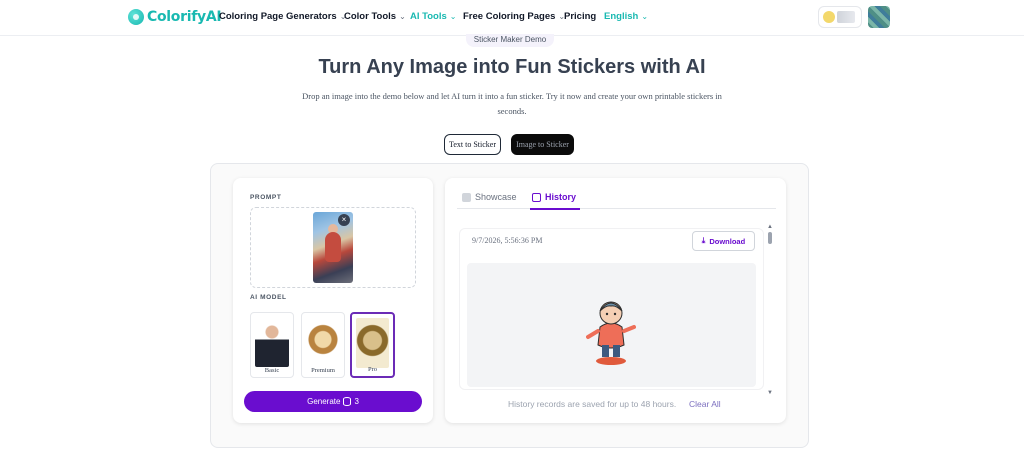 The image size is (1024, 471). I want to click on demo-badge: Sticker Maker Demo, so click(510, 40).